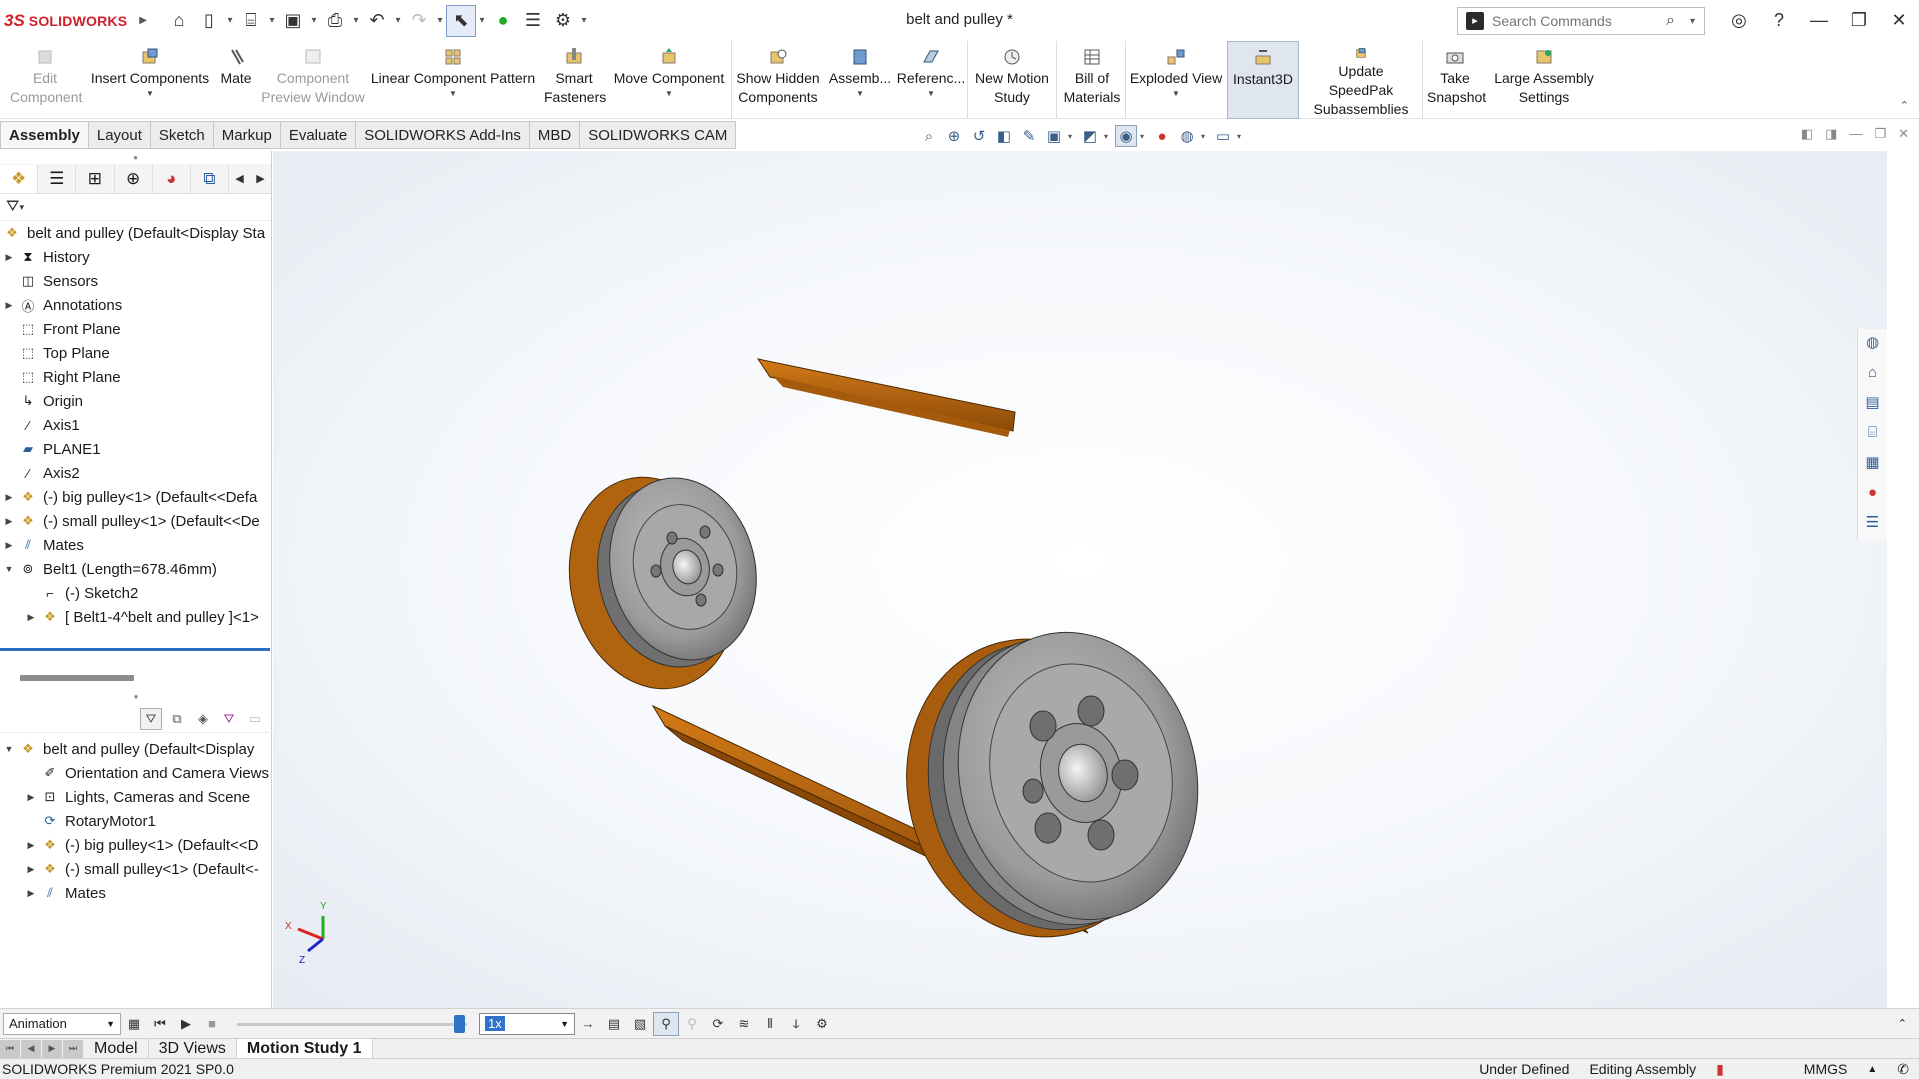 This screenshot has width=1919, height=1079. I want to click on view-settings-dropdown-icon: ▾, so click(1241, 136).